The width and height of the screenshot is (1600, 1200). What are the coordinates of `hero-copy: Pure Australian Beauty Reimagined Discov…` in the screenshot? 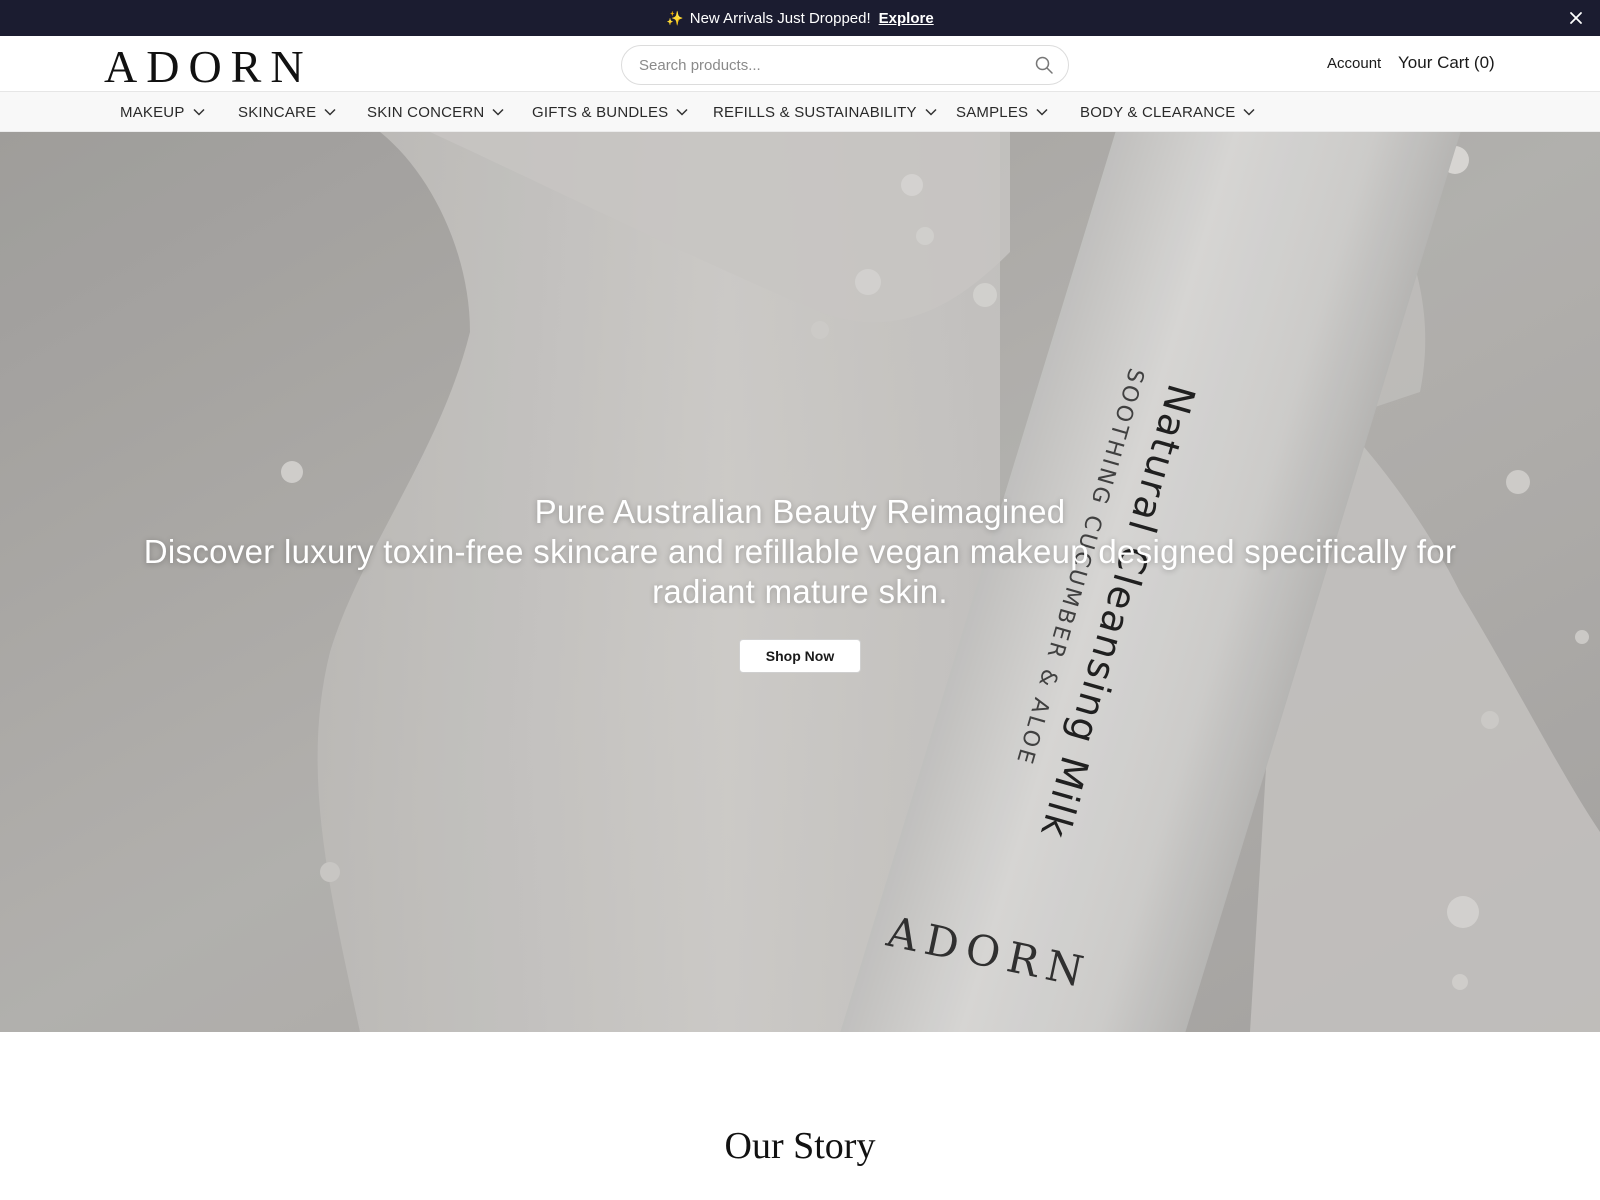 It's located at (800, 552).